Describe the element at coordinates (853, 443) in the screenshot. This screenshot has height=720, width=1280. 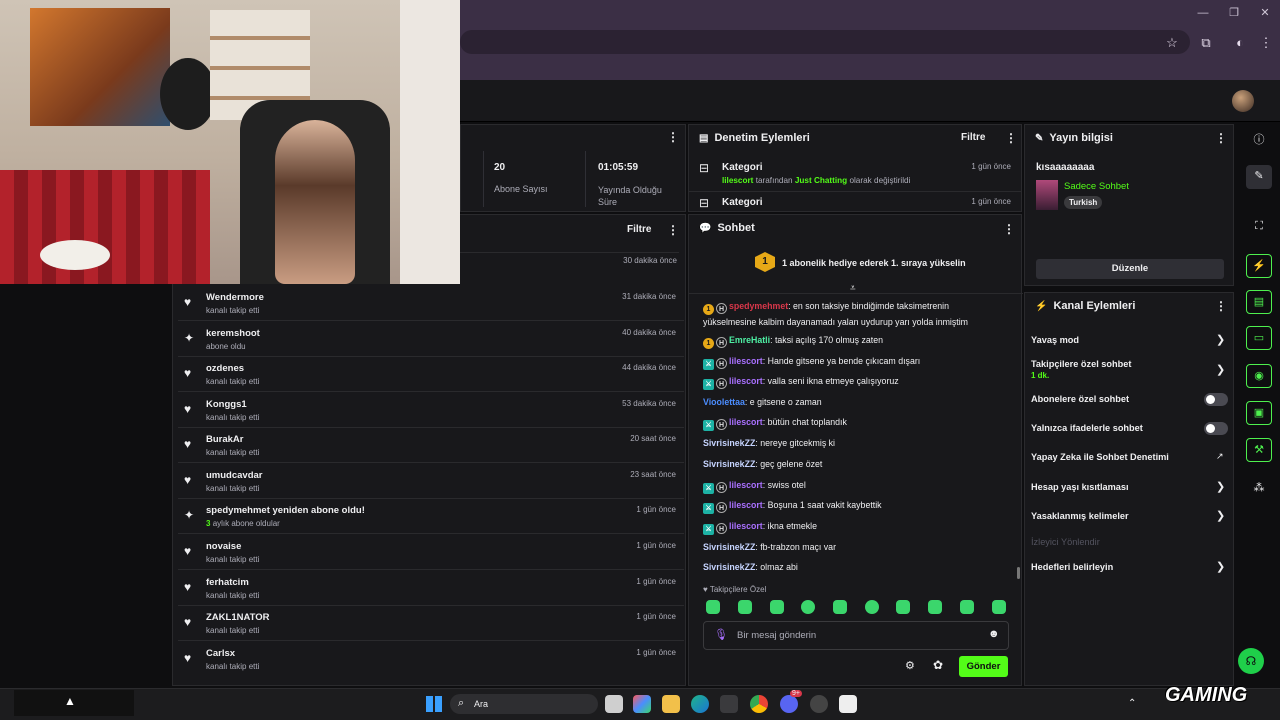
I see `chat-message: SivrisinekZZ: nereye gitcekmiş ki` at that location.